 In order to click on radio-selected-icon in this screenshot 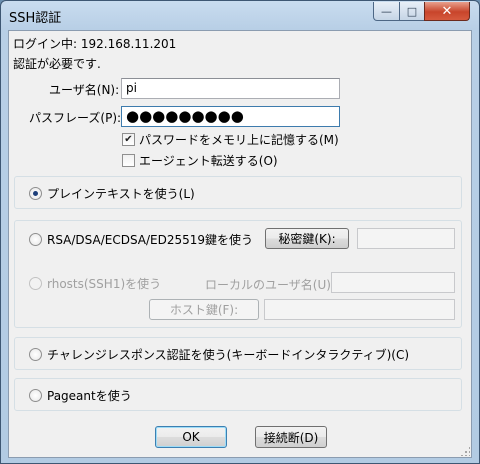, I will do `click(35, 193)`.